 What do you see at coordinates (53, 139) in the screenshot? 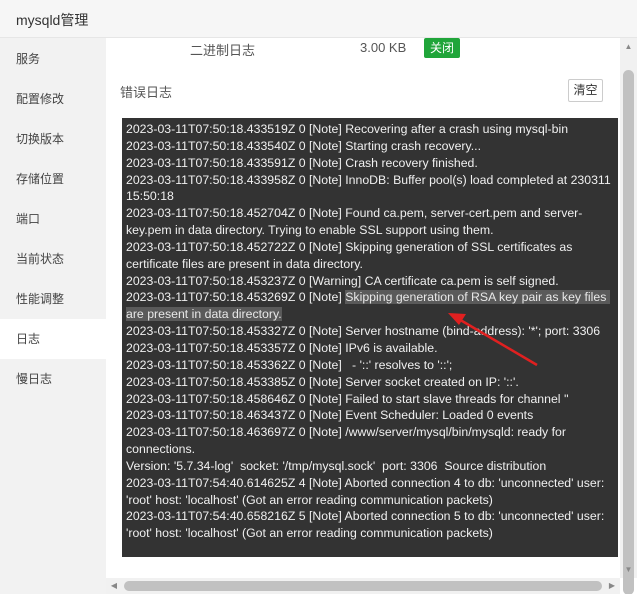
I see `sidebar-item-switch-version: 切换版本` at bounding box center [53, 139].